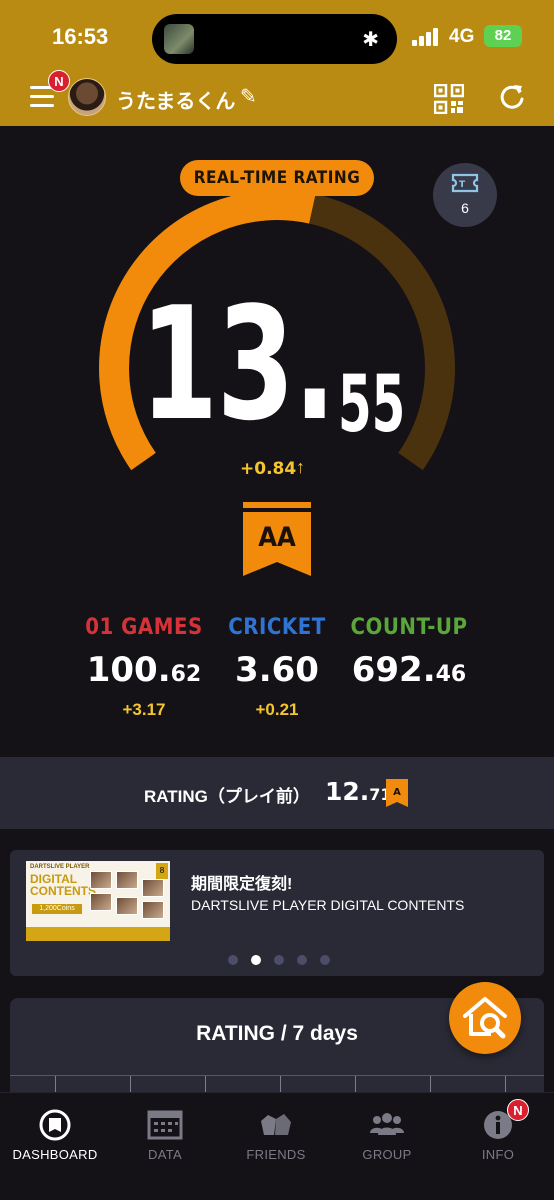 The image size is (554, 1200). I want to click on stat-diff: +3.17, so click(144, 709).